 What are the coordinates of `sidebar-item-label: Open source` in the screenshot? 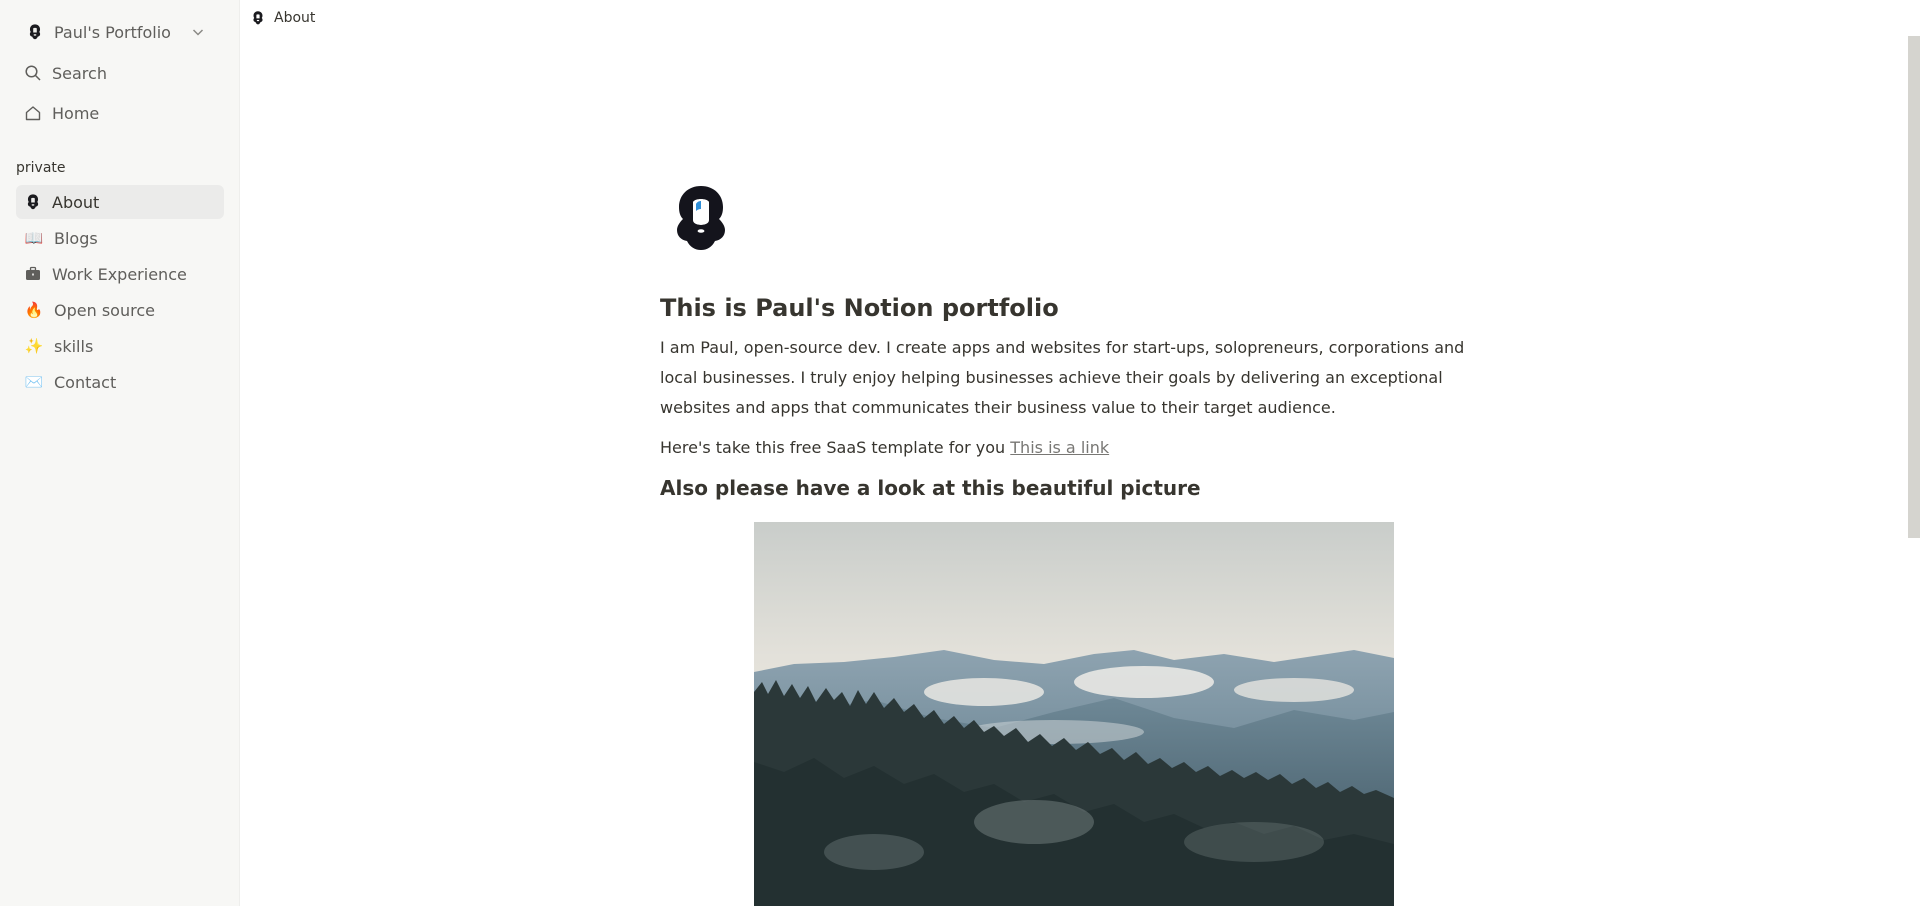 It's located at (104, 310).